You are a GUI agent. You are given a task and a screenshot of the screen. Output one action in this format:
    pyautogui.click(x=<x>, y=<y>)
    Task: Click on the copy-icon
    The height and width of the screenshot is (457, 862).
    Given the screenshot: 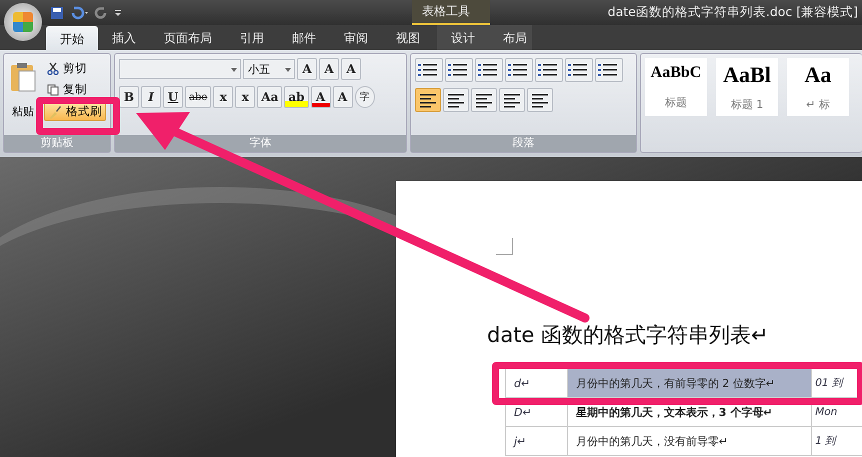 What is the action you would take?
    pyautogui.click(x=53, y=90)
    